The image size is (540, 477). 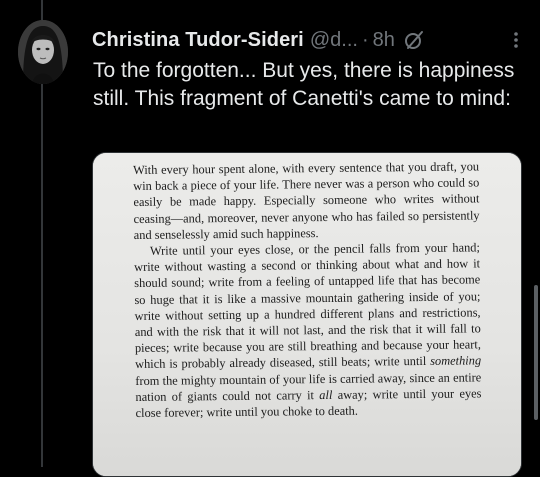 What do you see at coordinates (456, 361) in the screenshot?
I see `book-emphasis-something: something` at bounding box center [456, 361].